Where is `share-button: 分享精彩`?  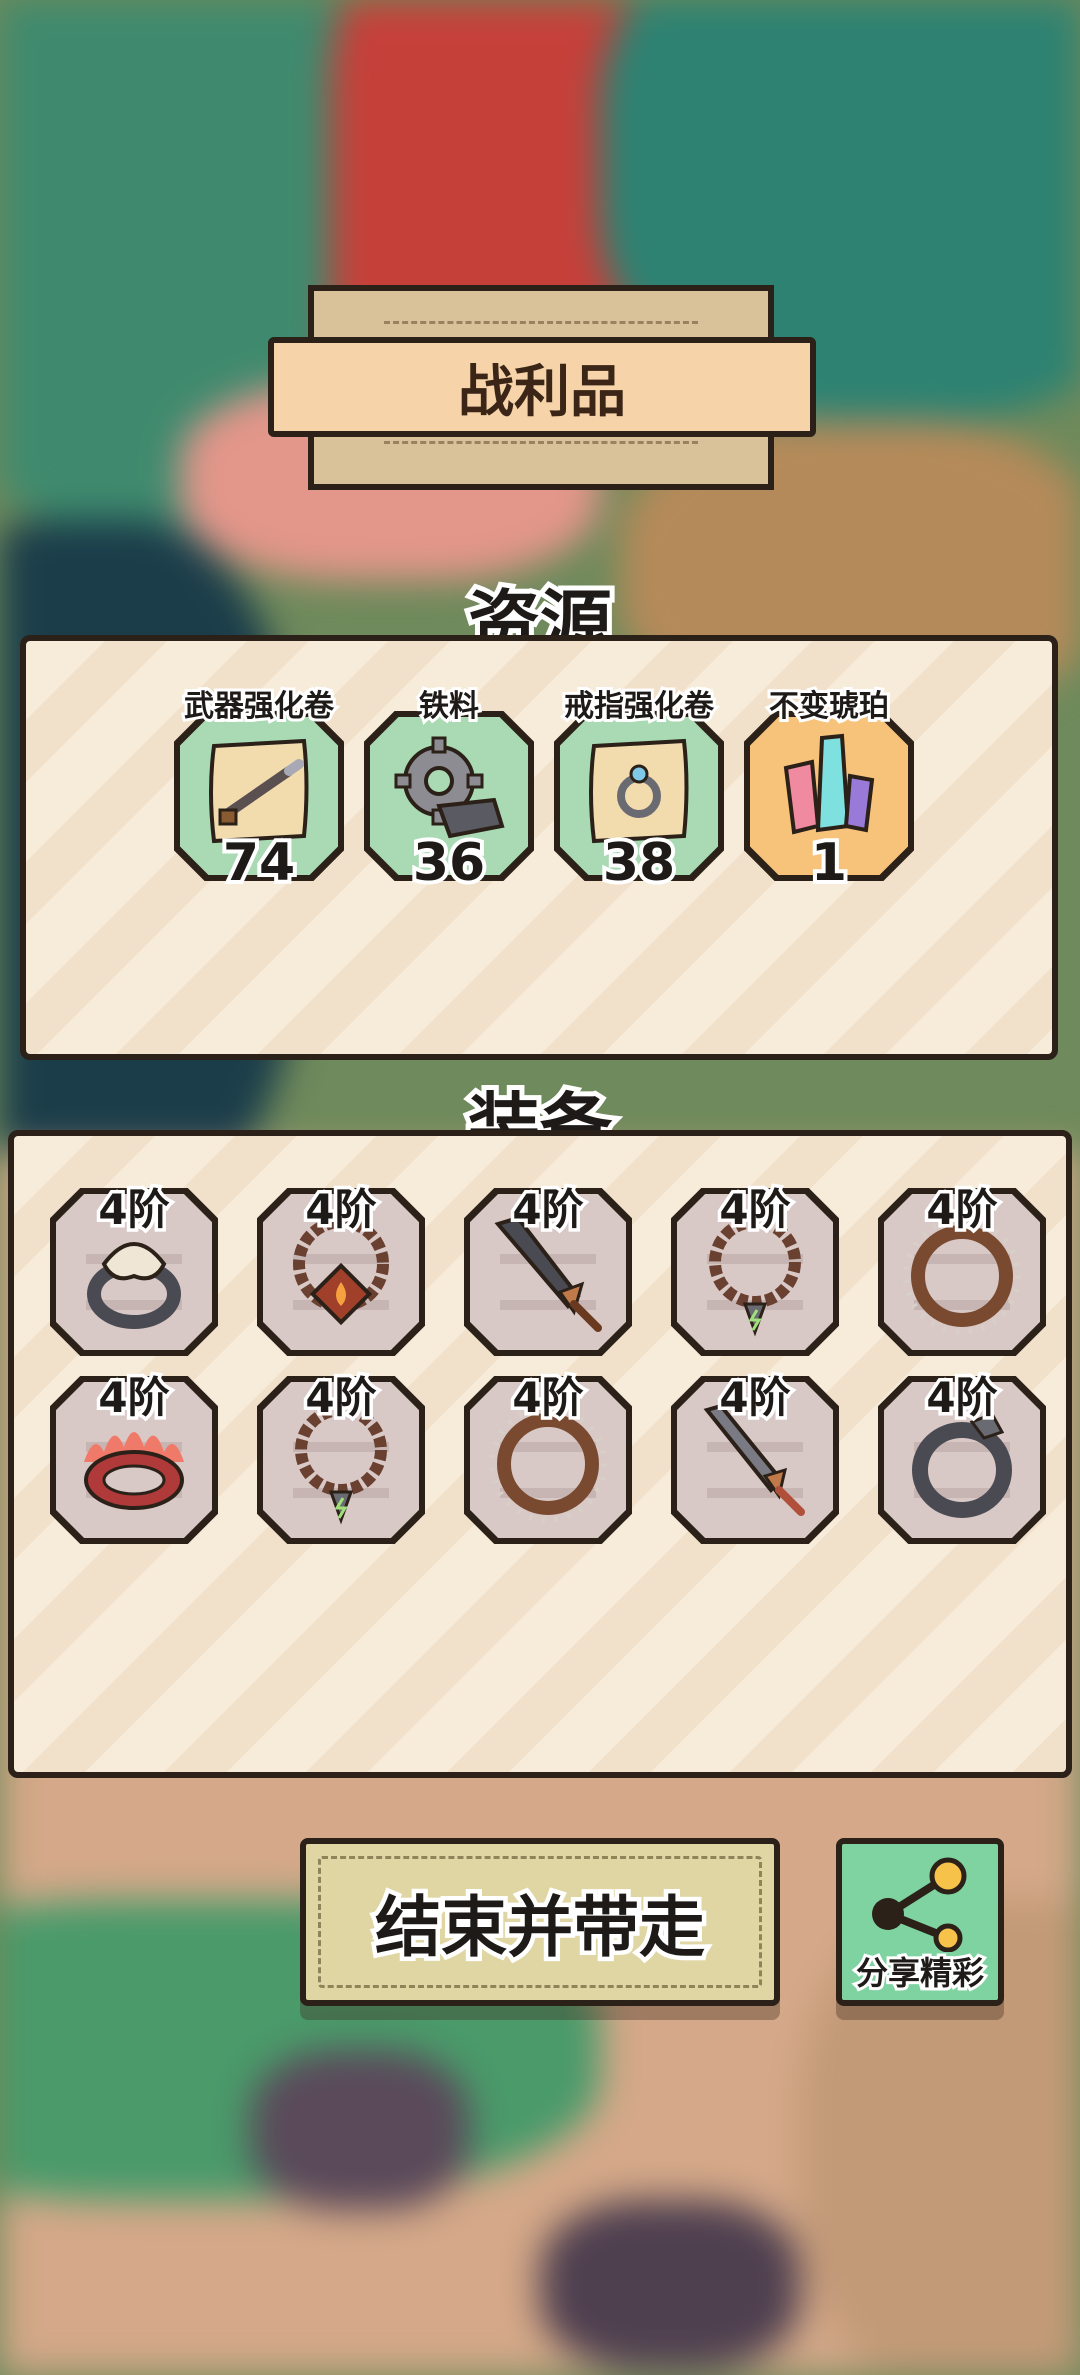
share-button: 分享精彩 is located at coordinates (920, 1922).